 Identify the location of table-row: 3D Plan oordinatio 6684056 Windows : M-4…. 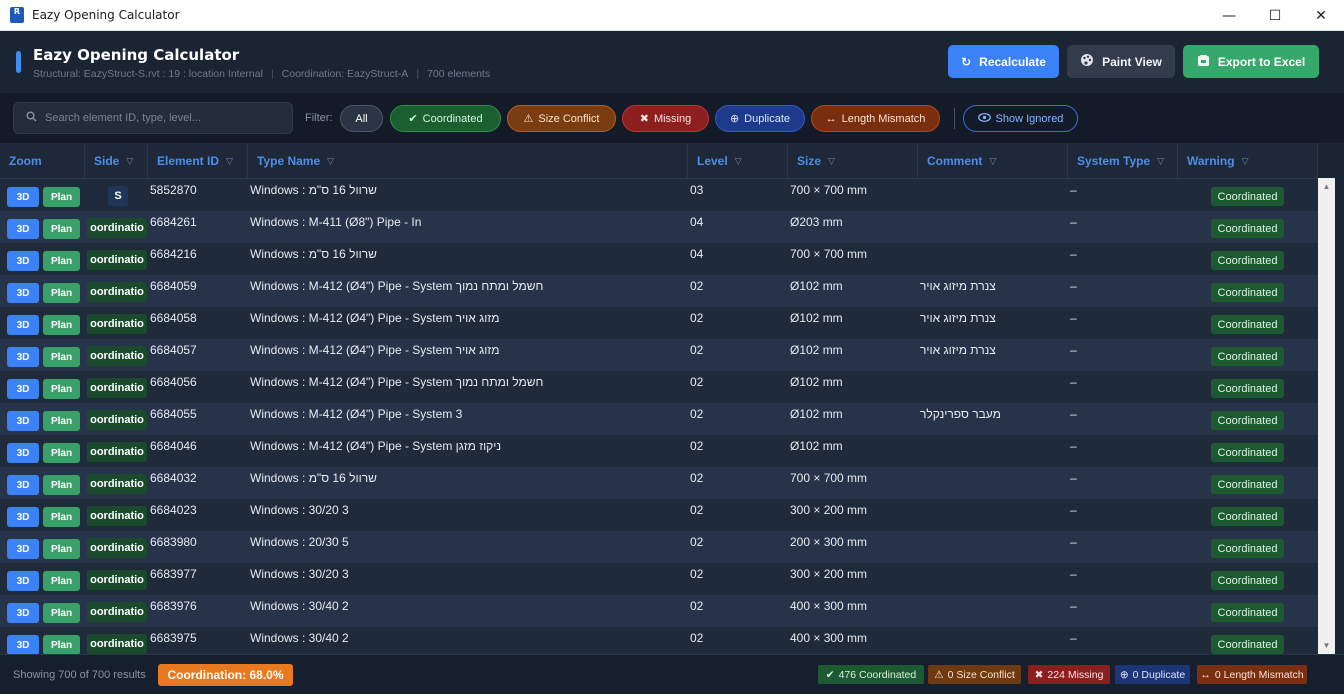
(659, 387).